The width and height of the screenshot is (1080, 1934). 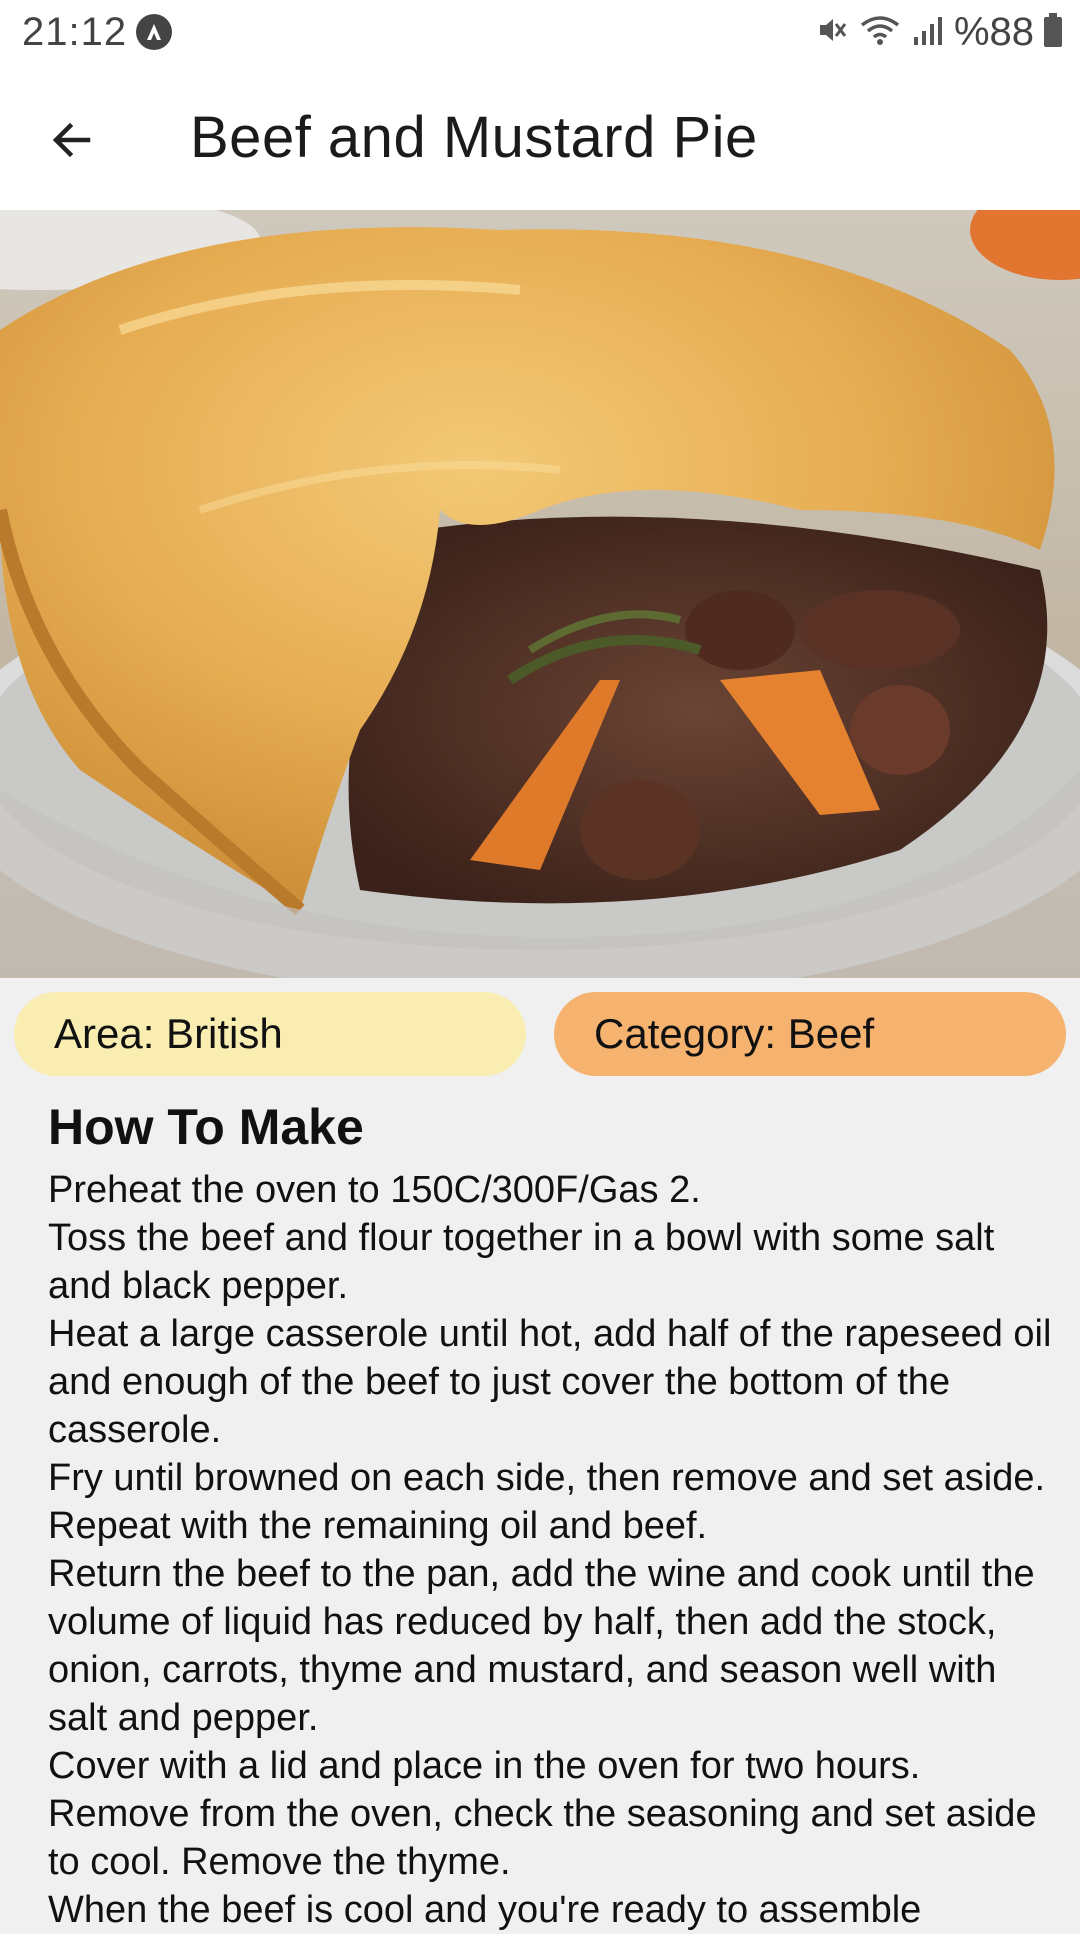 I want to click on status-icons: %88, so click(x=938, y=32).